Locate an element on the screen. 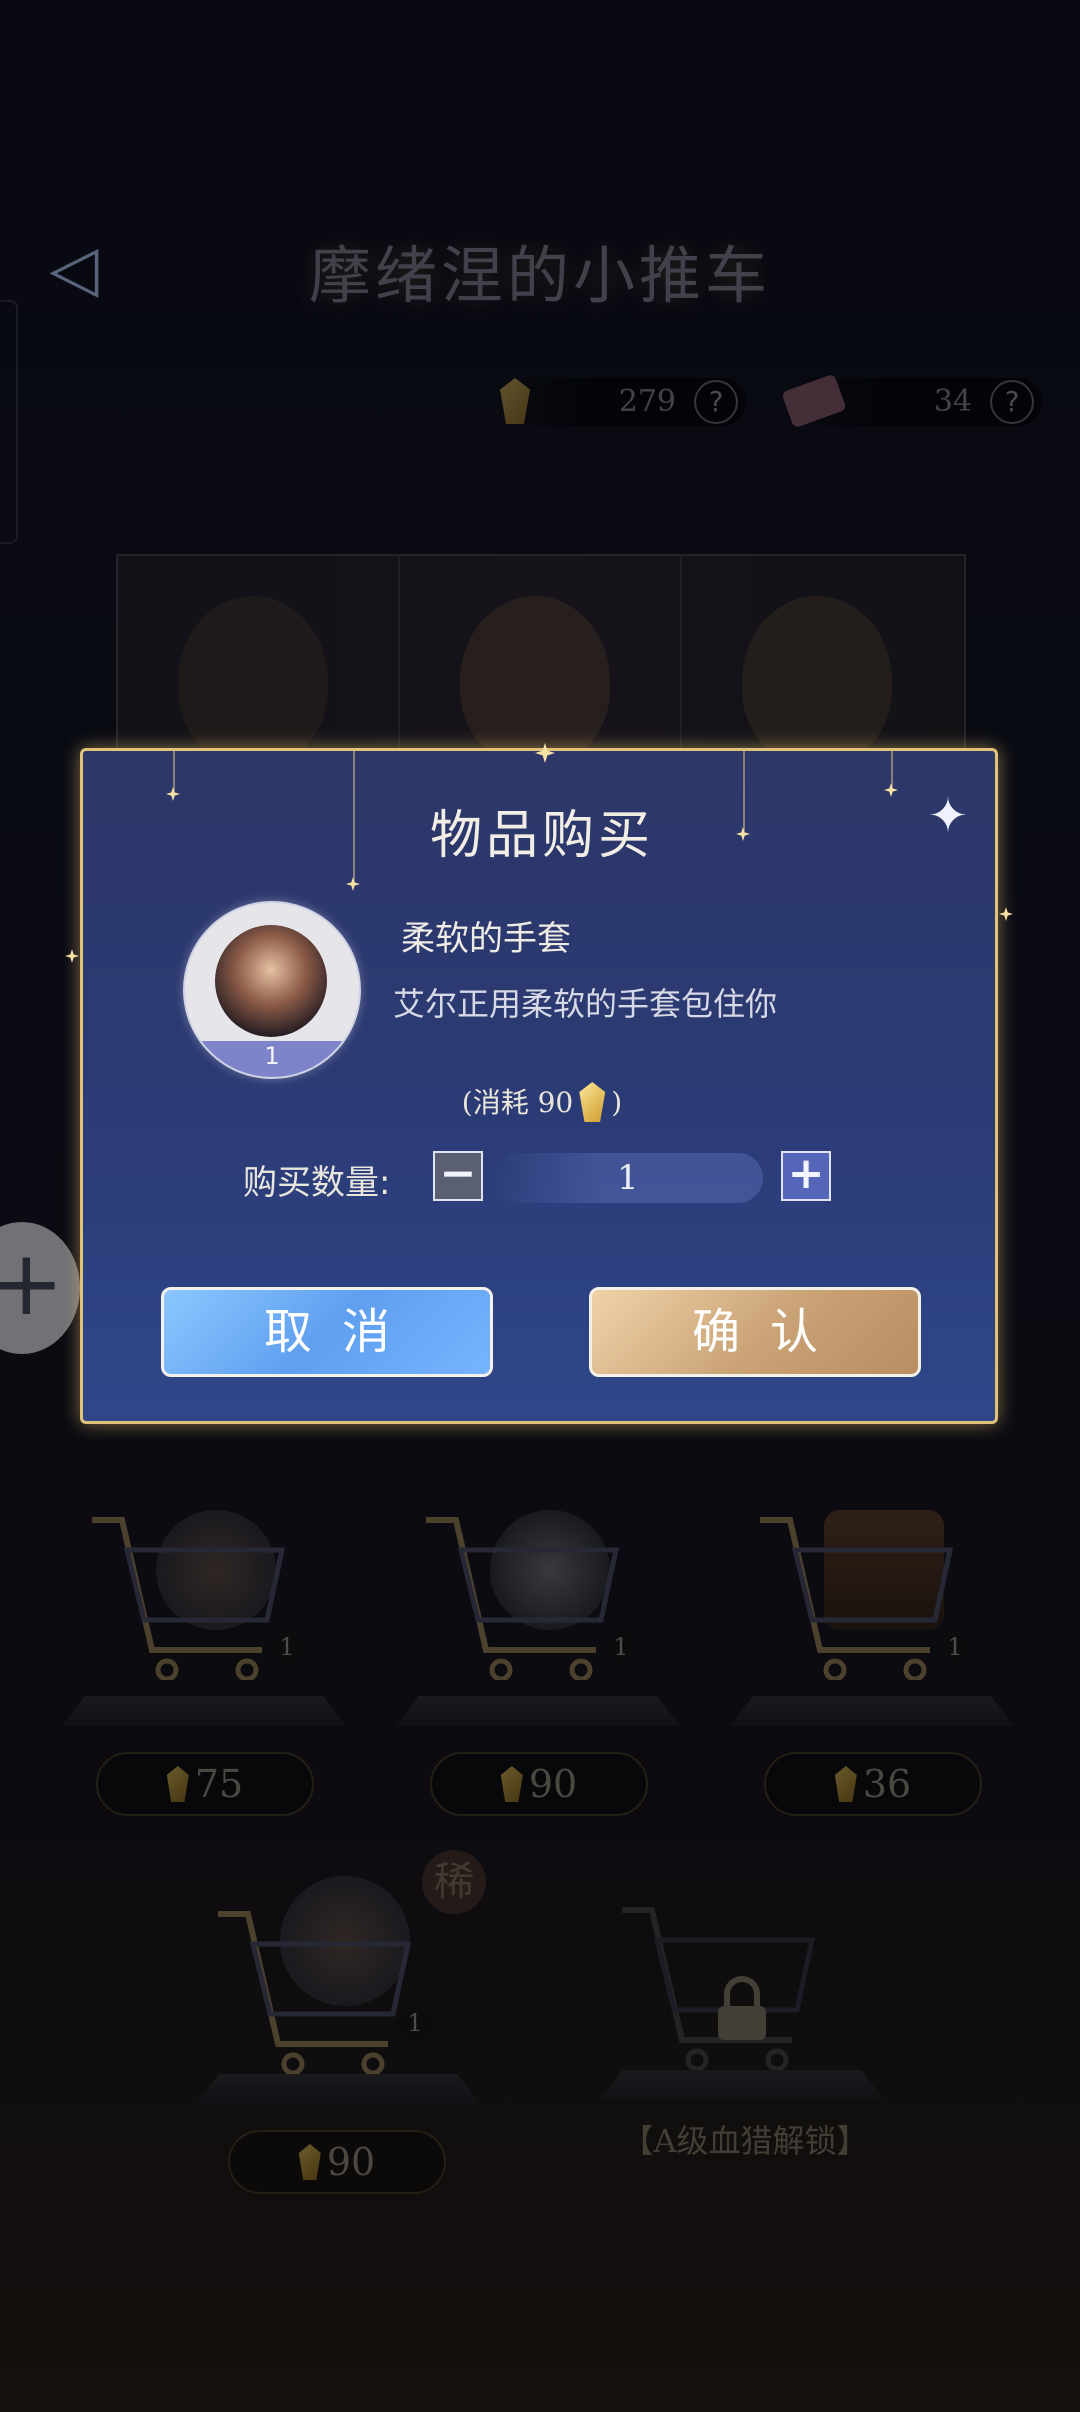  sparkle-icon is located at coordinates (353, 884).